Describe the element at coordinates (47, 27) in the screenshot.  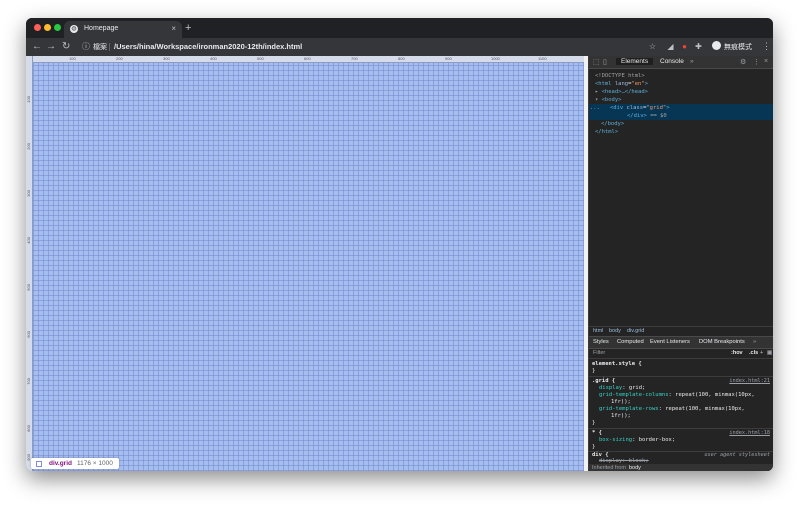
I see `minimize-window-button` at that location.